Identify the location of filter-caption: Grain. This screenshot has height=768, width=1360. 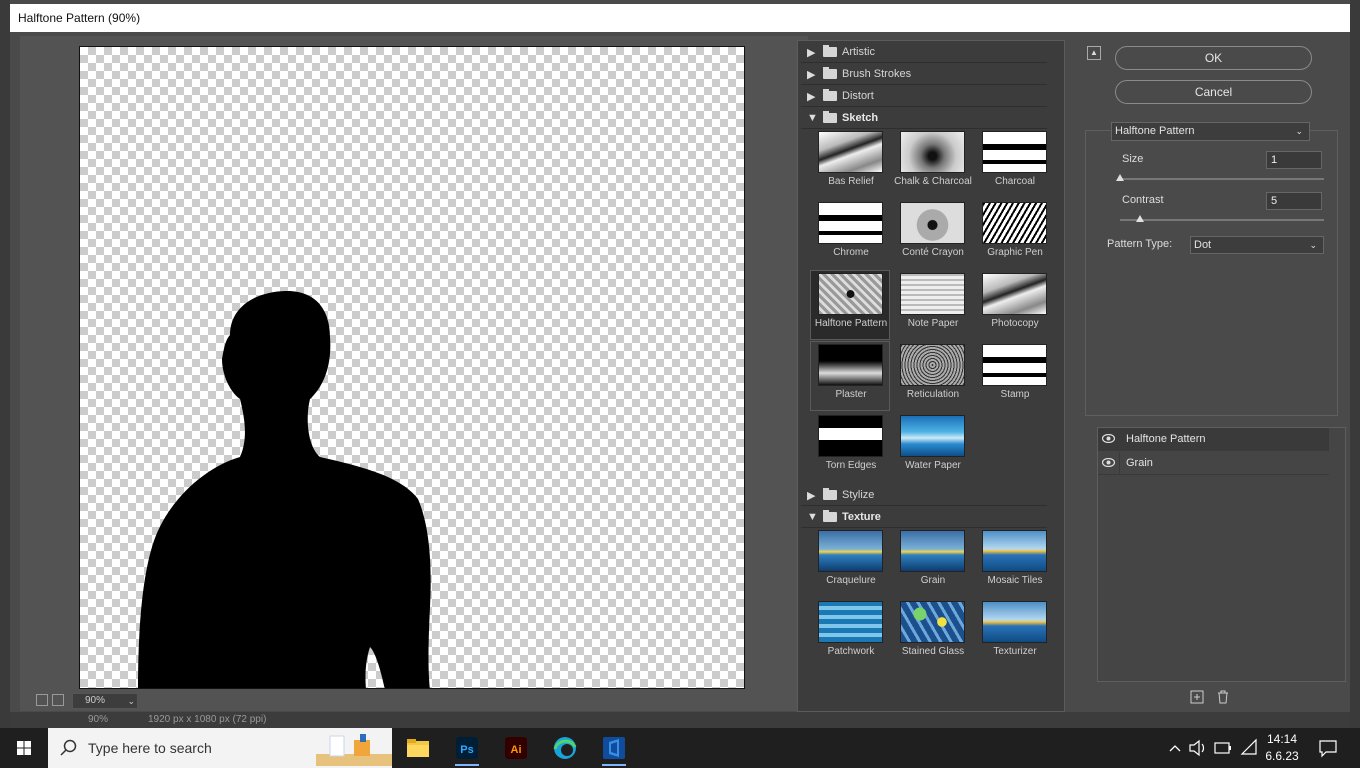
(933, 580).